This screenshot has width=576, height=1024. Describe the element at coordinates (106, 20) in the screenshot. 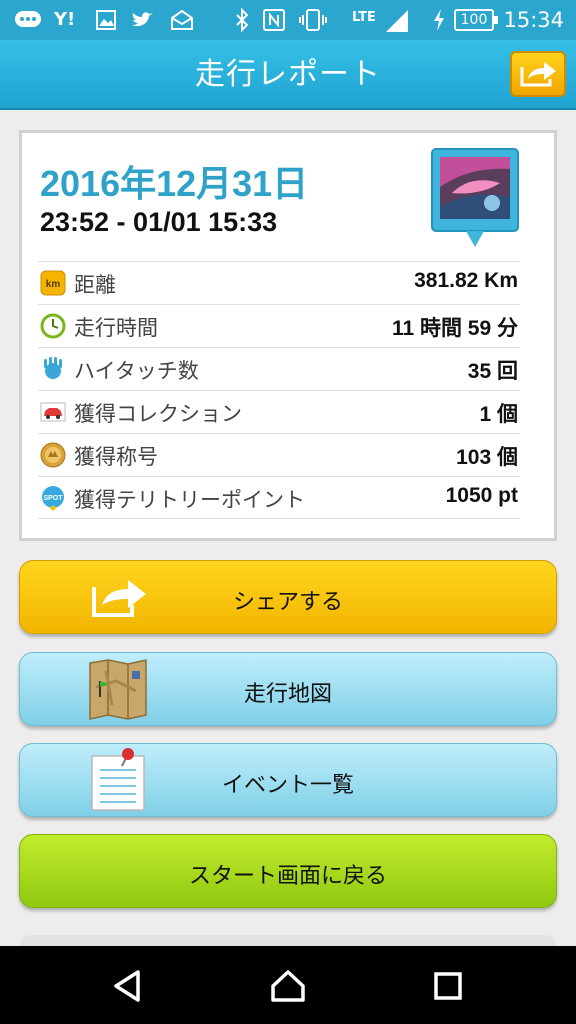

I see `image-icon` at that location.